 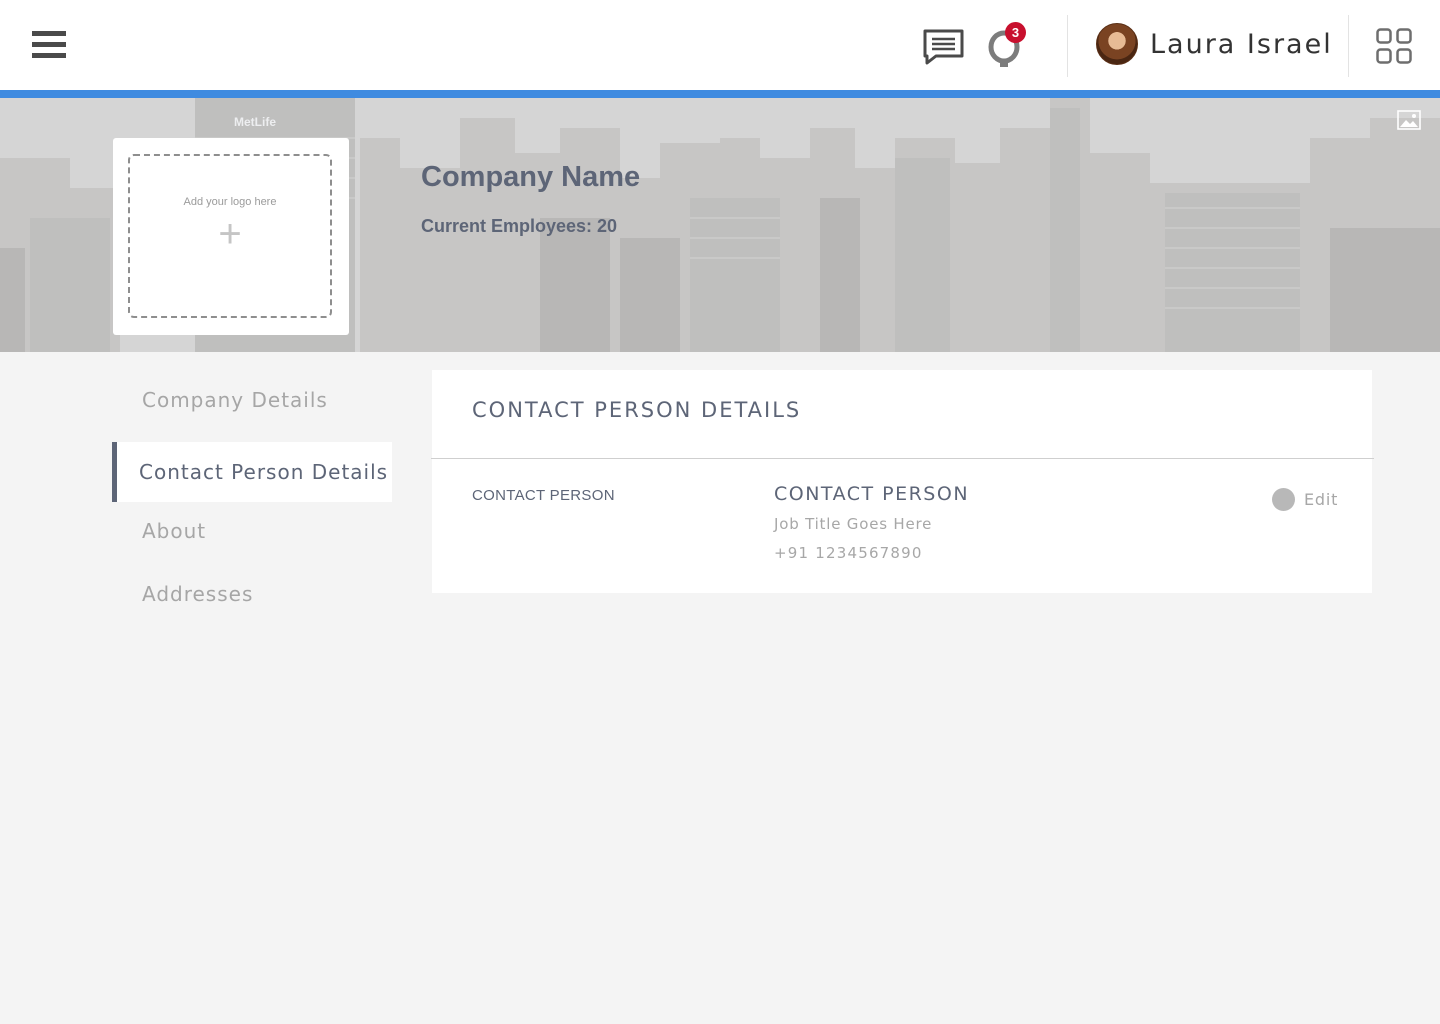 I want to click on edit-button: Edit, so click(x=1305, y=499).